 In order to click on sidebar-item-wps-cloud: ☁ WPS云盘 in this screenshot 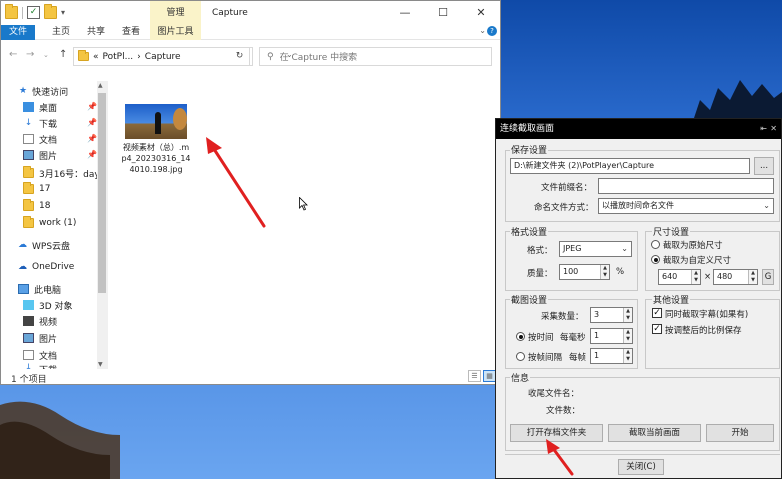, I will do `click(44, 245)`.